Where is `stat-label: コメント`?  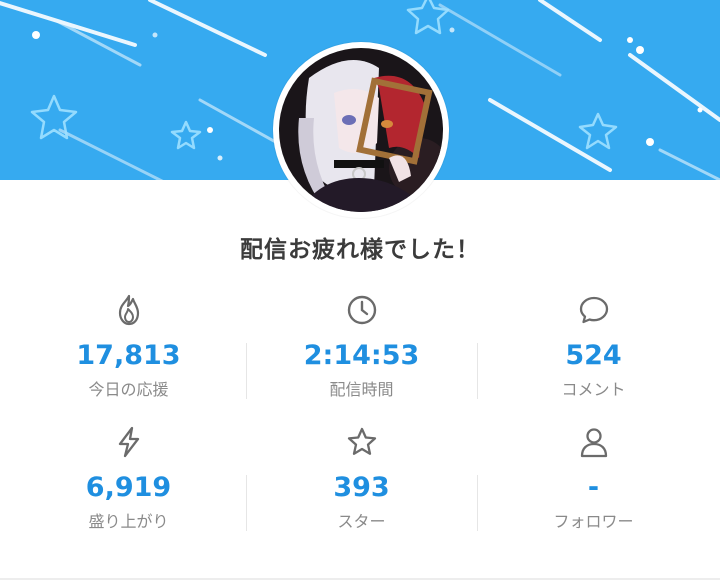 stat-label: コメント is located at coordinates (593, 389).